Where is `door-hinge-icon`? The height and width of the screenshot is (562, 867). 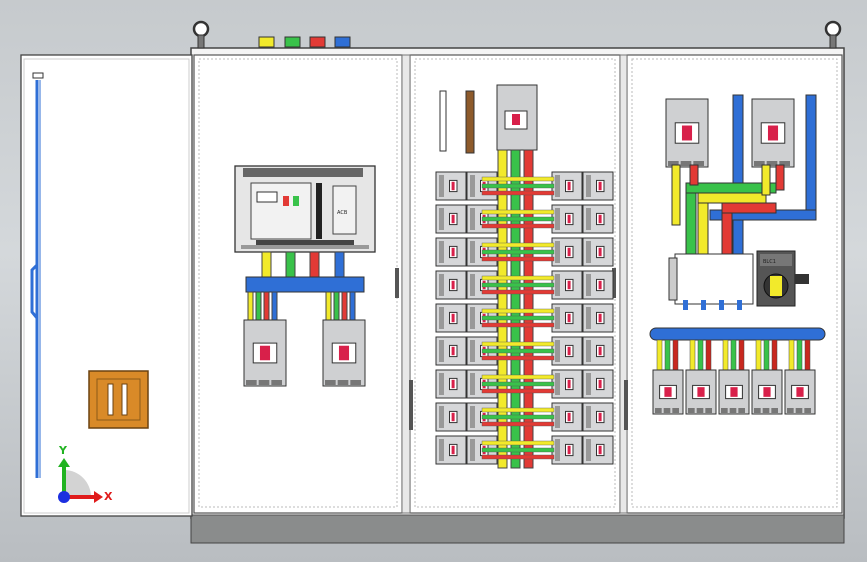 door-hinge-icon is located at coordinates (38, 75).